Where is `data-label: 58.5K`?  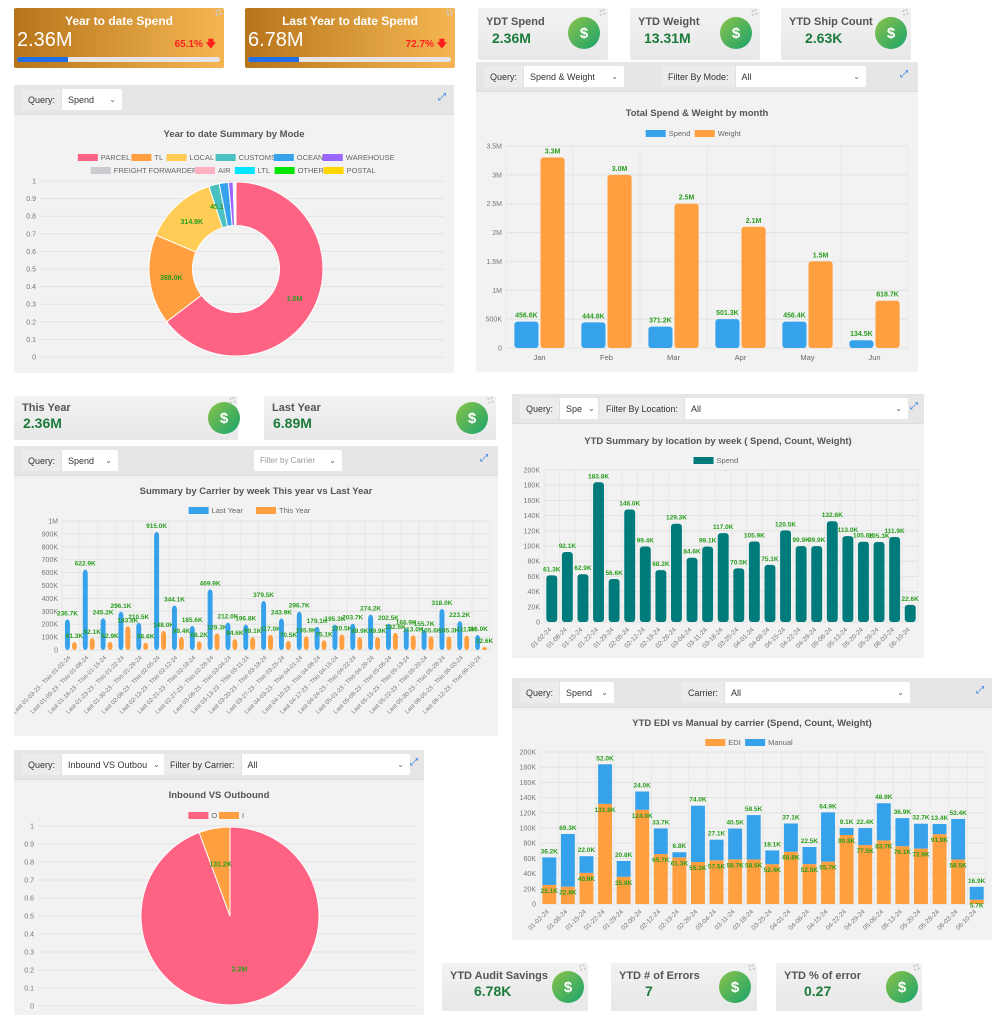 data-label: 58.5K is located at coordinates (754, 866).